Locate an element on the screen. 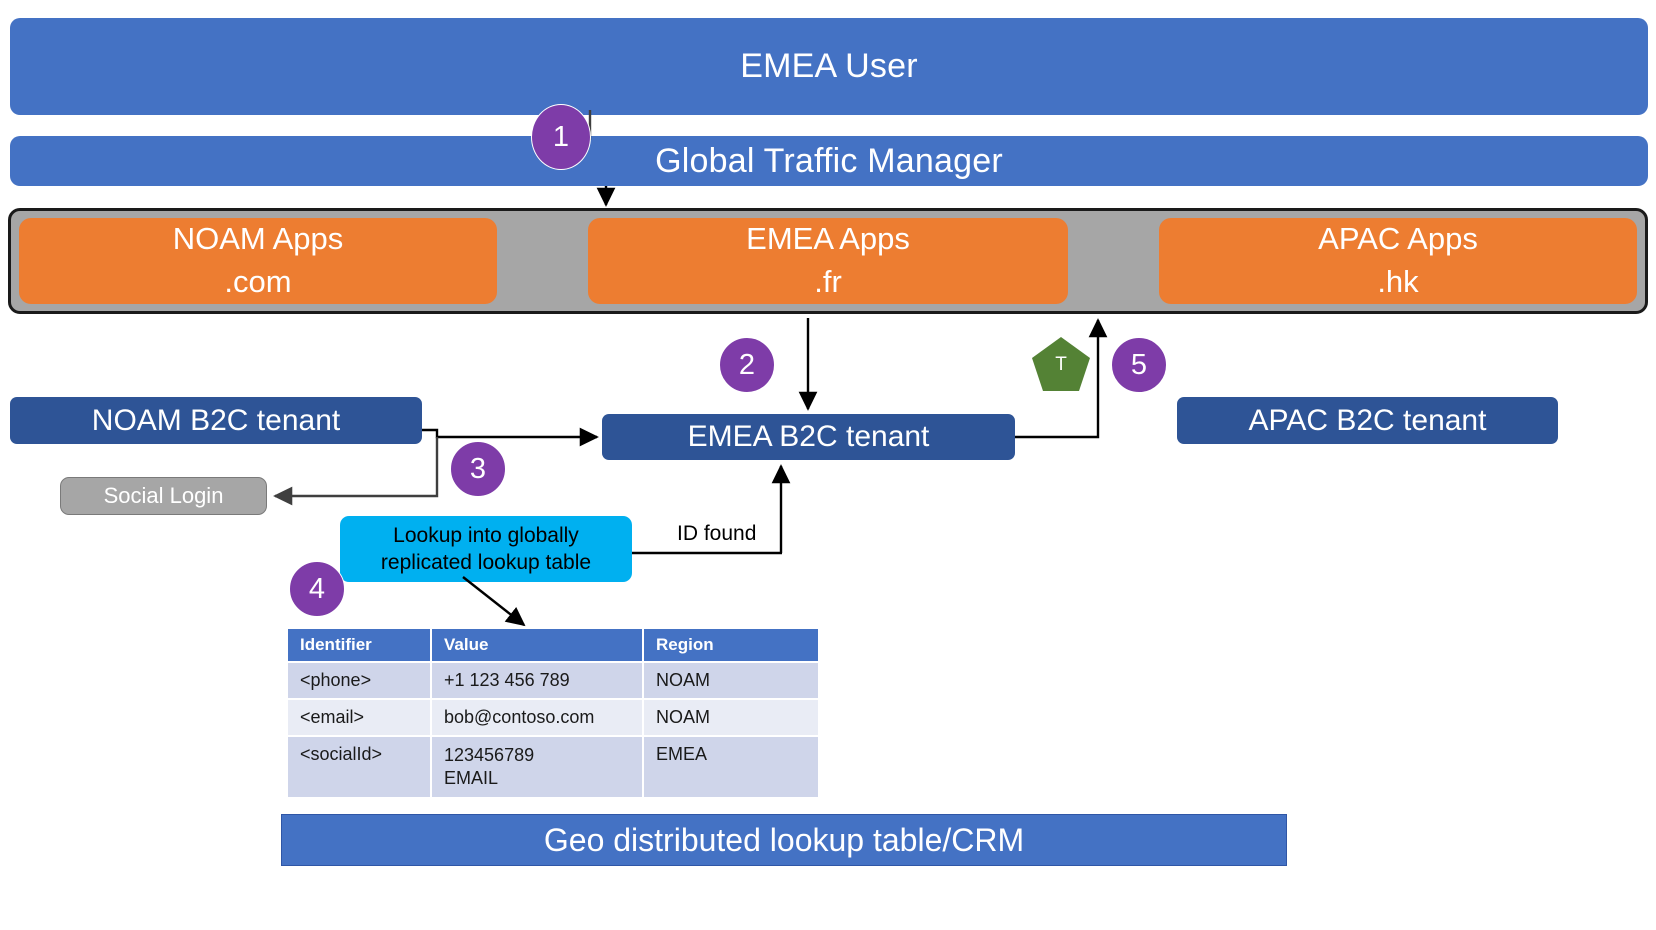  step-badge-2: 2 is located at coordinates (747, 365).